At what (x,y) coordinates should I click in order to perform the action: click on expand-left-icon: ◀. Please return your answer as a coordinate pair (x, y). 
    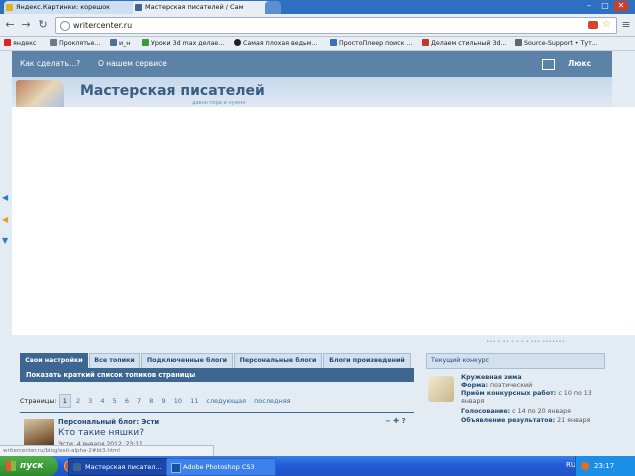
    Looking at the image, I should click on (5, 197).